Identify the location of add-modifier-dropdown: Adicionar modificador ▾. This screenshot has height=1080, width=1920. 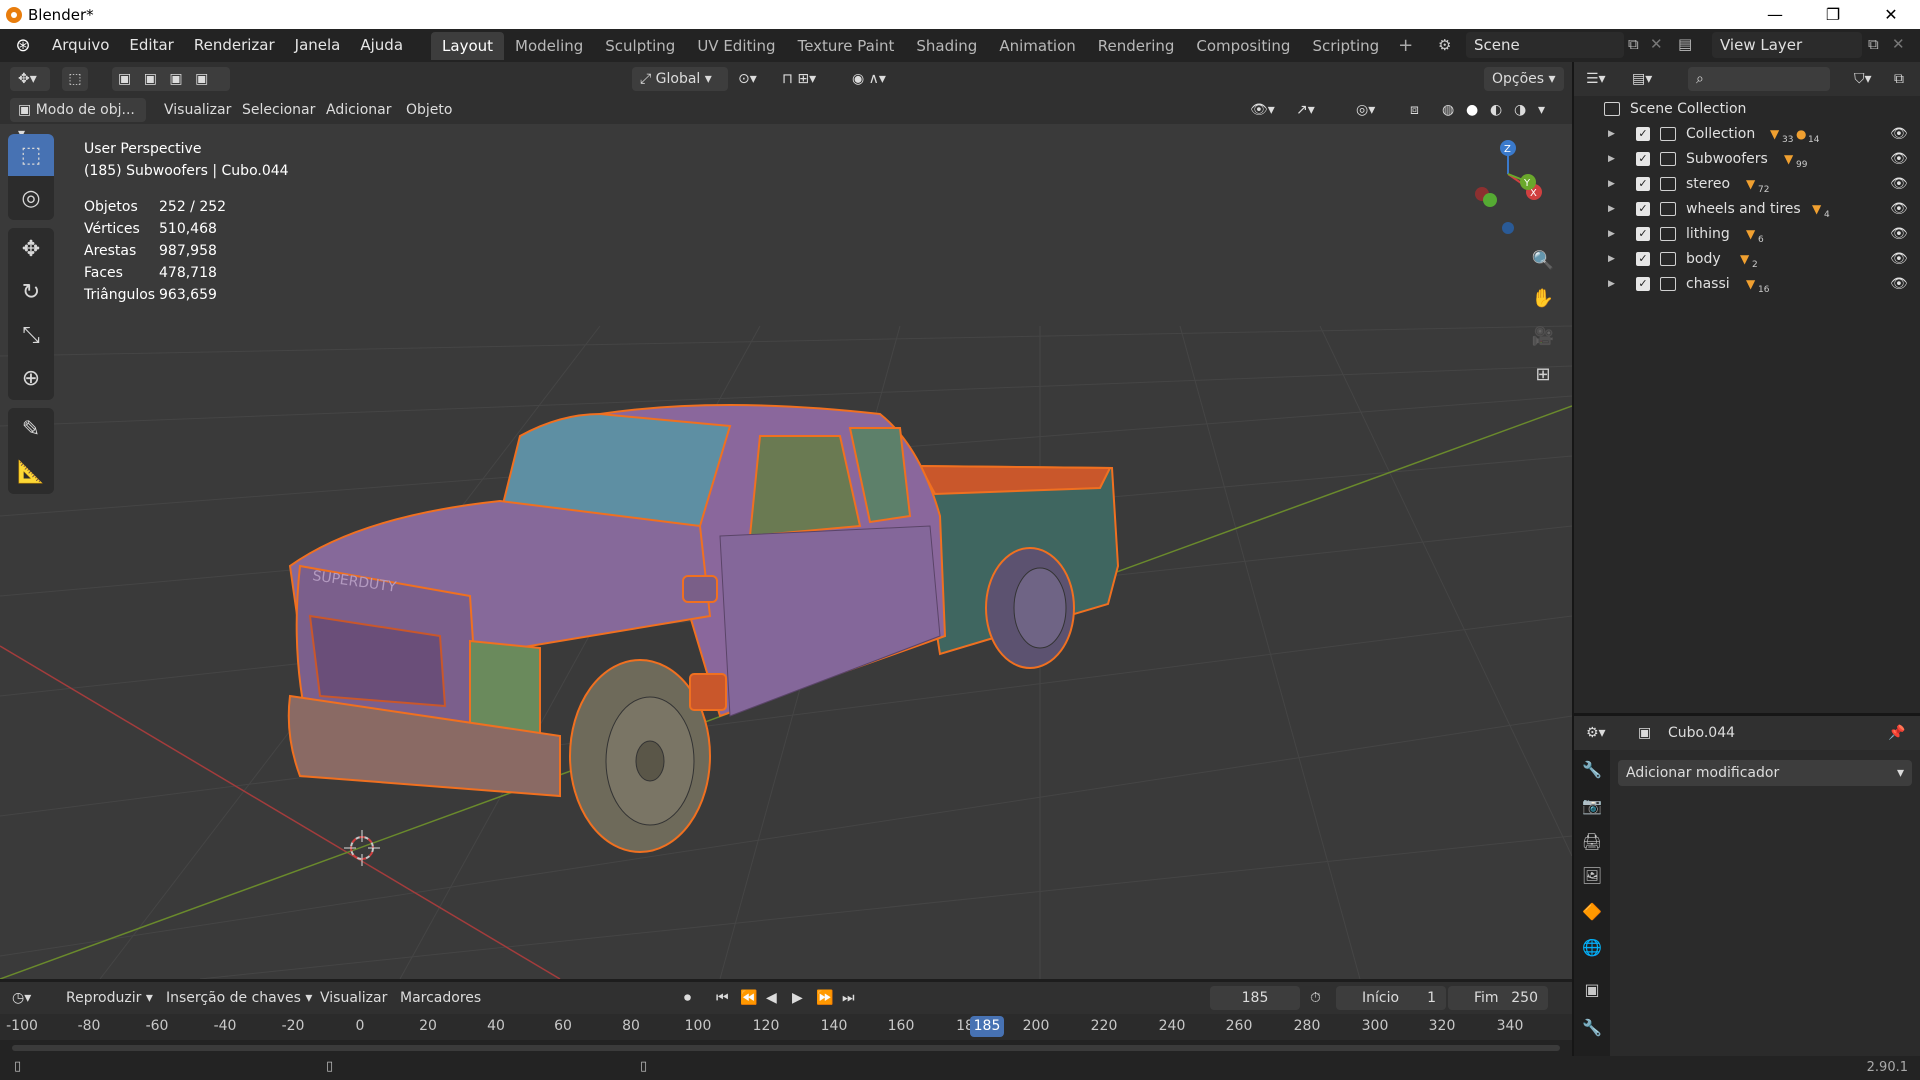
(1765, 773).